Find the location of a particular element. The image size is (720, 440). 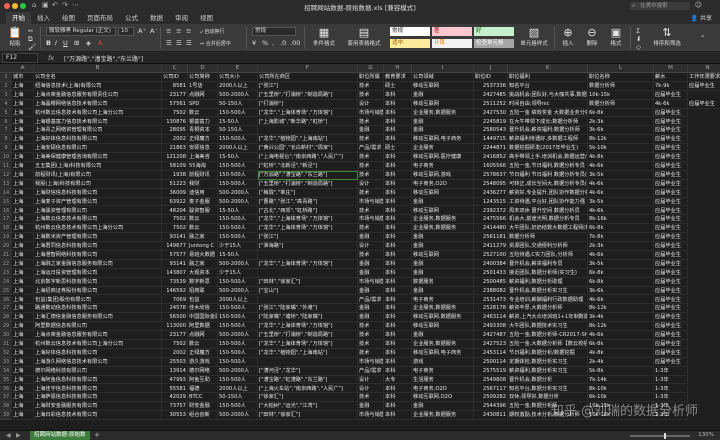

row-number: 18 is located at coordinates (6, 229).